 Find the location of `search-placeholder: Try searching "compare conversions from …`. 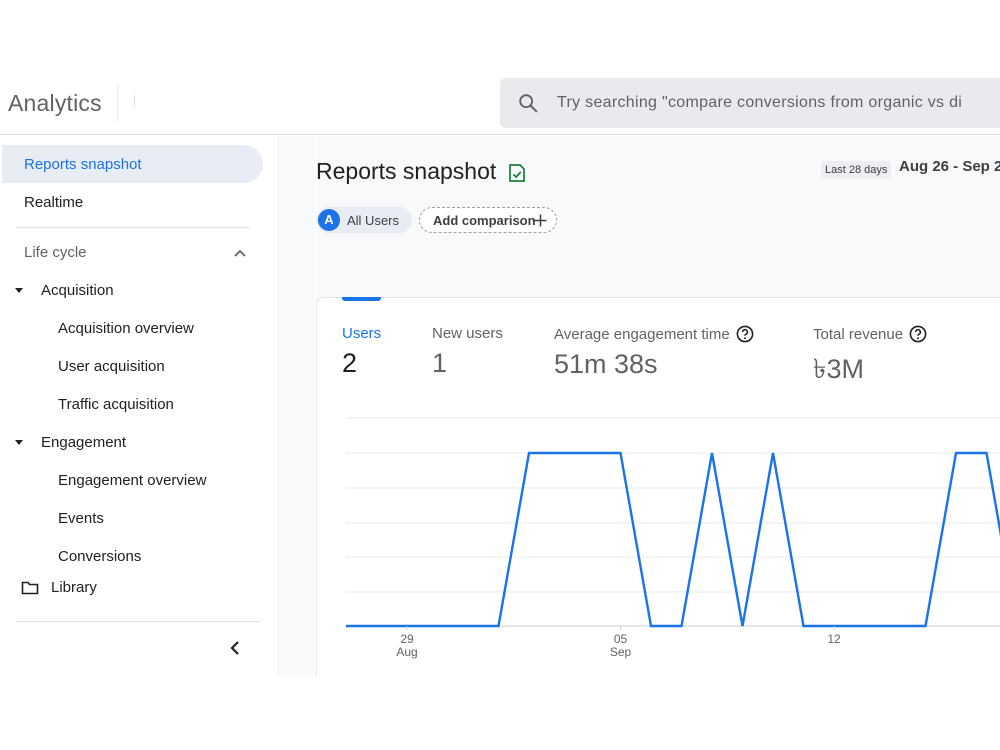

search-placeholder: Try searching "compare conversions from … is located at coordinates (760, 102).